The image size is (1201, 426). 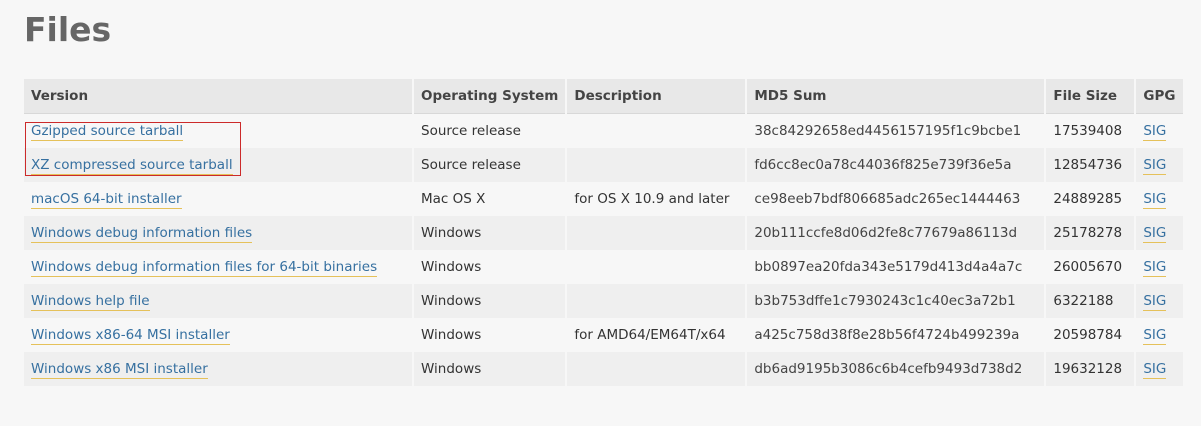 What do you see at coordinates (218, 301) in the screenshot?
I see `version-cell: Windows help file` at bounding box center [218, 301].